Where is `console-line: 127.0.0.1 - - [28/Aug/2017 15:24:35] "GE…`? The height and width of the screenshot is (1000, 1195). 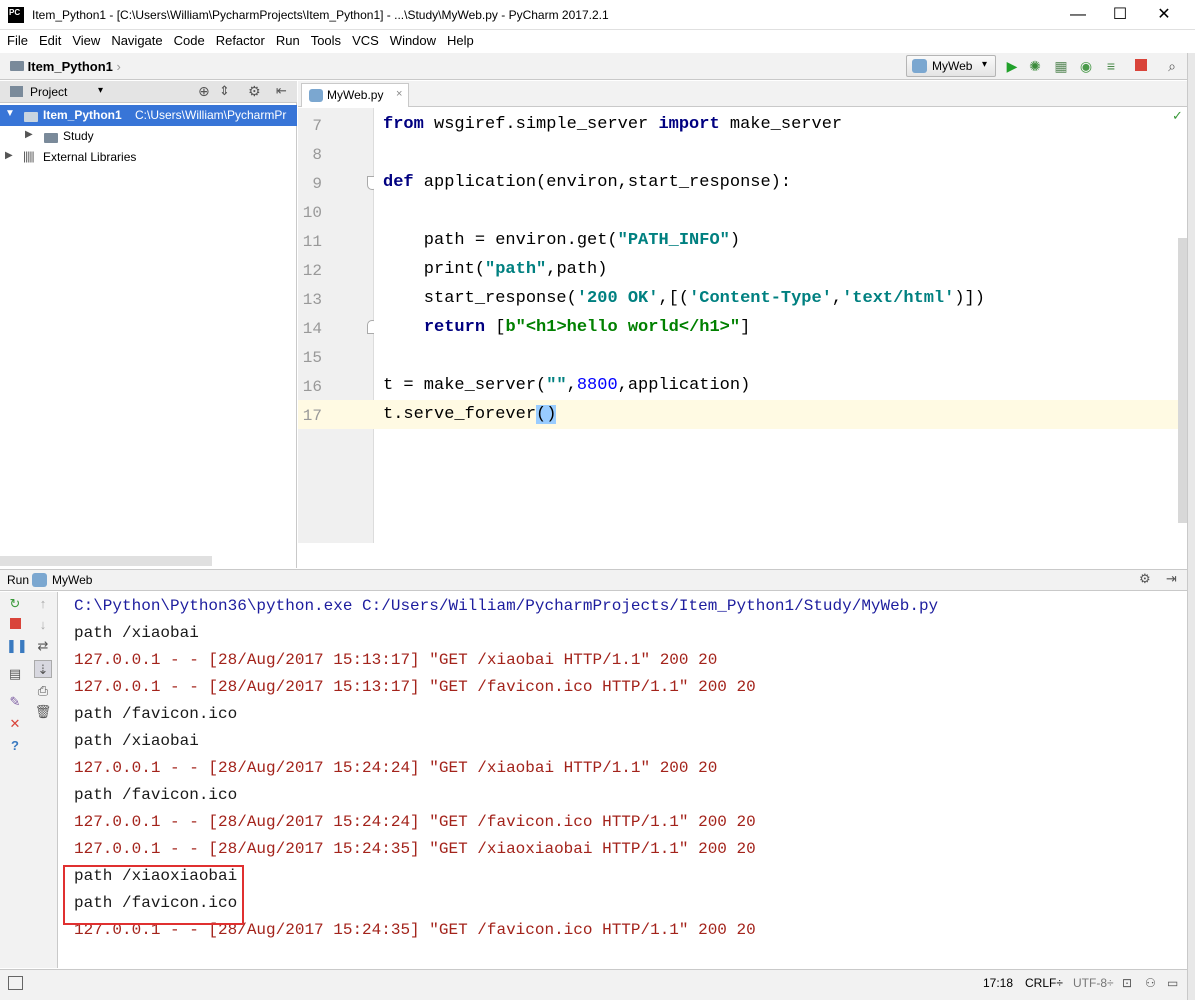 console-line: 127.0.0.1 - - [28/Aug/2017 15:24:35] "GE… is located at coordinates (415, 849).